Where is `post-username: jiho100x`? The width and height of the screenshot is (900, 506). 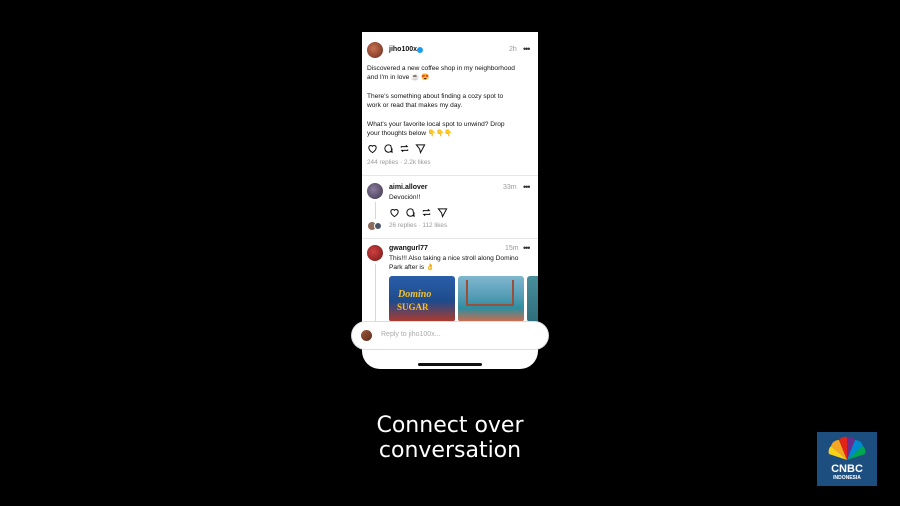
post-username: jiho100x is located at coordinates (403, 49).